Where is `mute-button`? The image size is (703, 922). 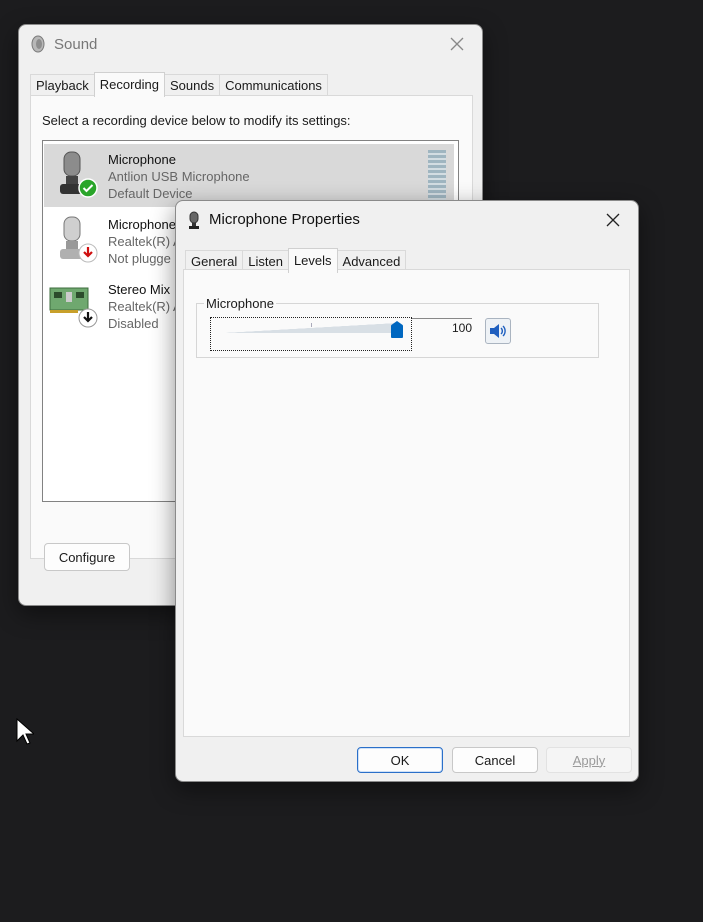
mute-button is located at coordinates (498, 331).